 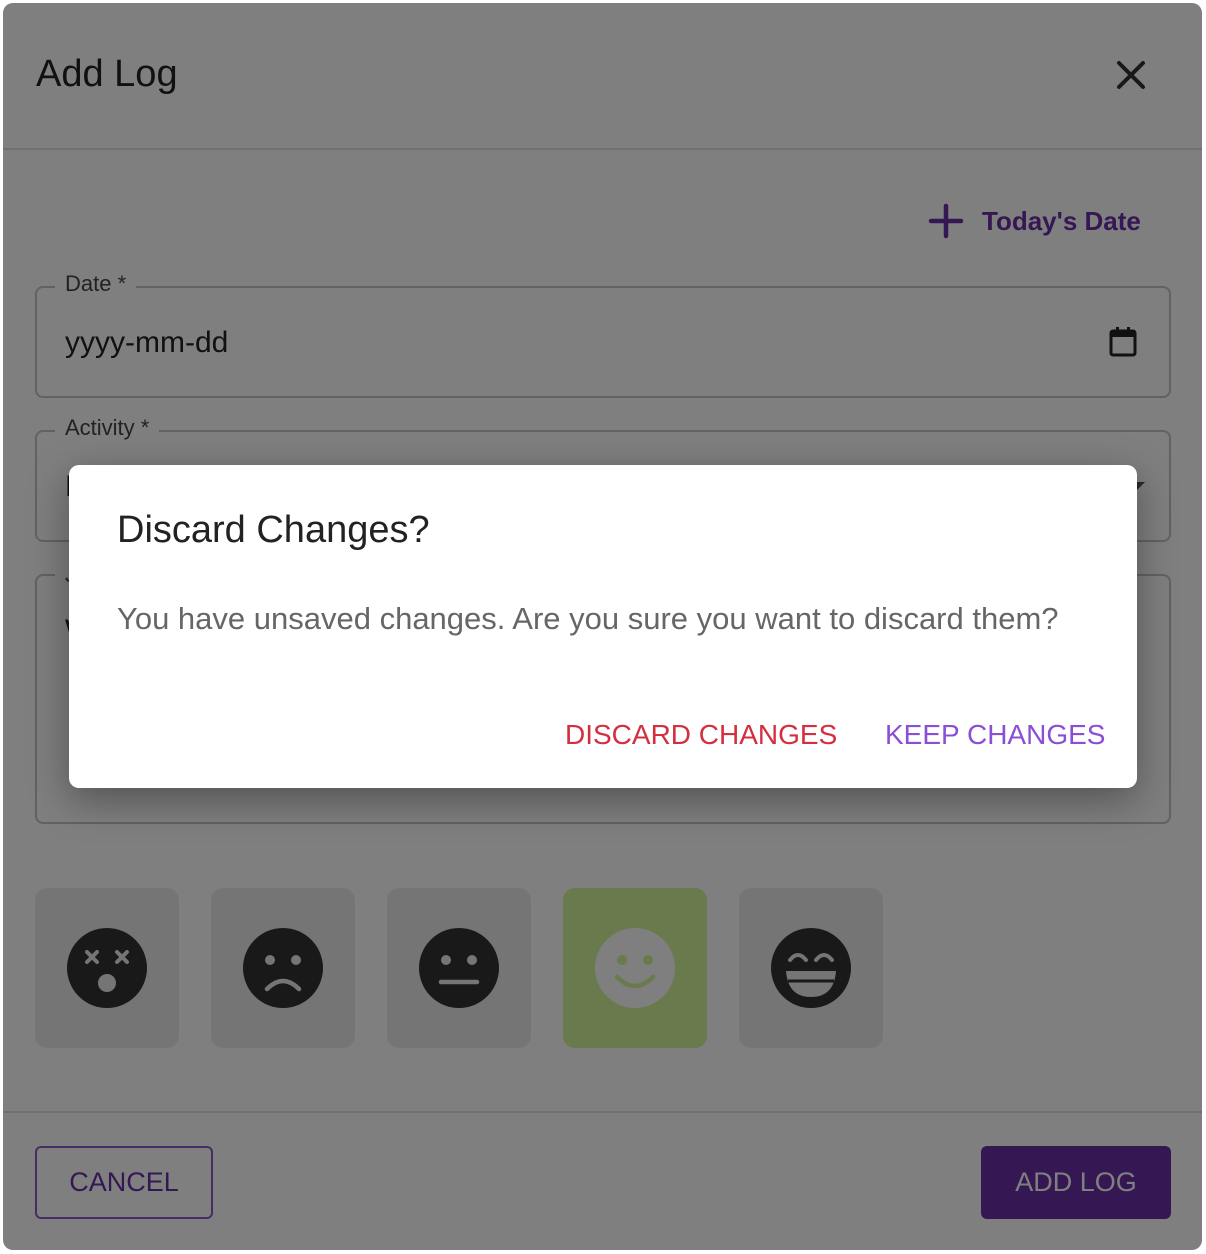 I want to click on keep-changes-button: KEEP CHANGES, so click(x=995, y=735).